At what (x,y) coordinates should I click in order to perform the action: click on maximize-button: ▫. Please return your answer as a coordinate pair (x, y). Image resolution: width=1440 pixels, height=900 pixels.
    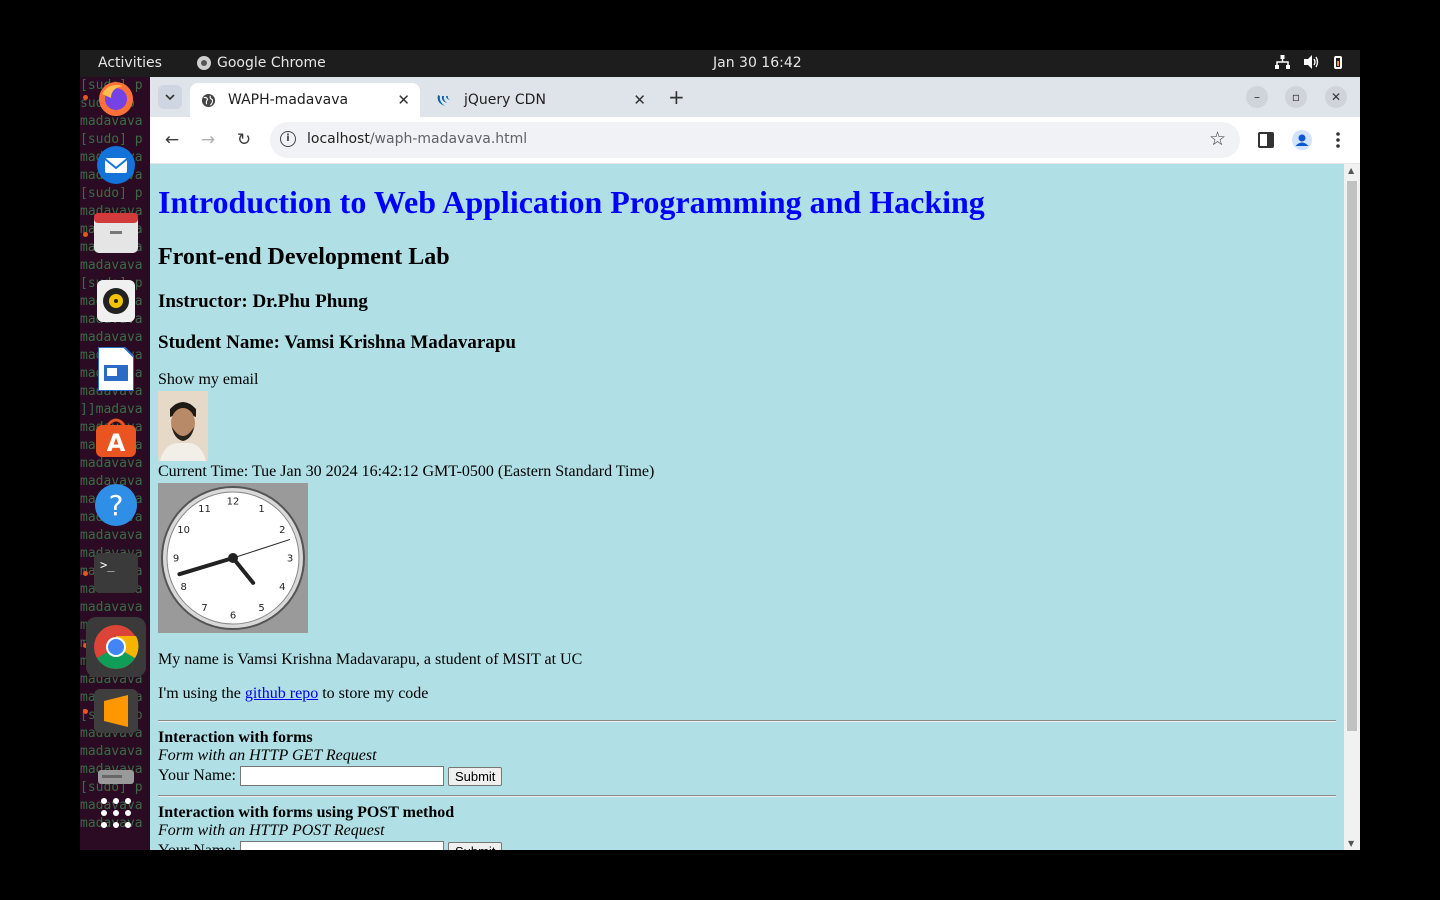
    Looking at the image, I should click on (1296, 97).